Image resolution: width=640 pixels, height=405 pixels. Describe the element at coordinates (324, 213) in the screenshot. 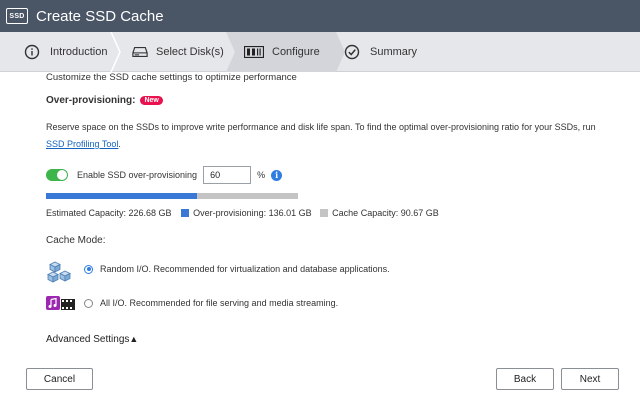

I see `cache-legend-swatch` at that location.